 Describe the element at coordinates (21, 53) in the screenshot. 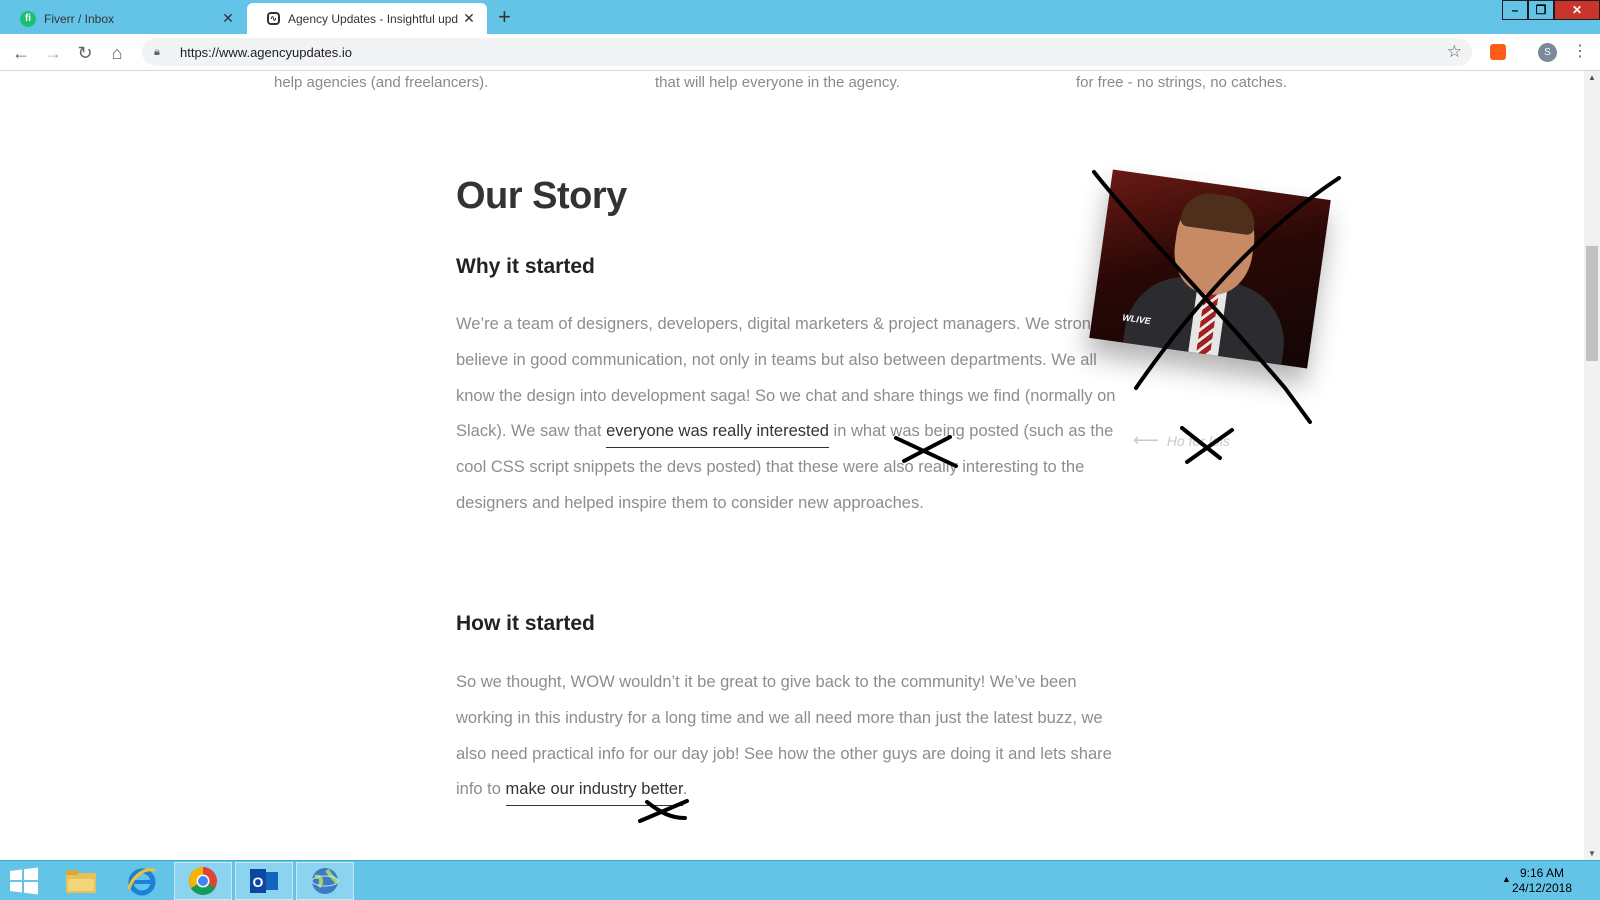

I see `back-arrow-icon: ←` at that location.